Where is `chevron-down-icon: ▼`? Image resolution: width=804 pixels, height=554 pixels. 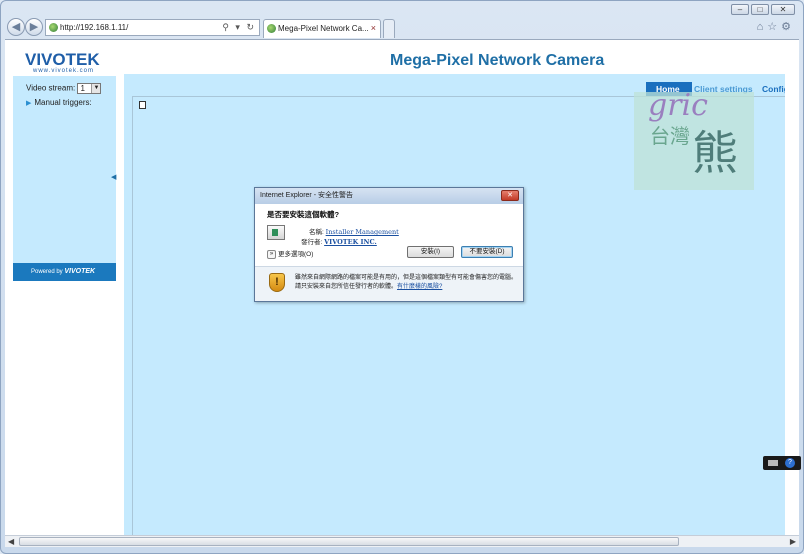 chevron-down-icon: ▼ is located at coordinates (96, 88).